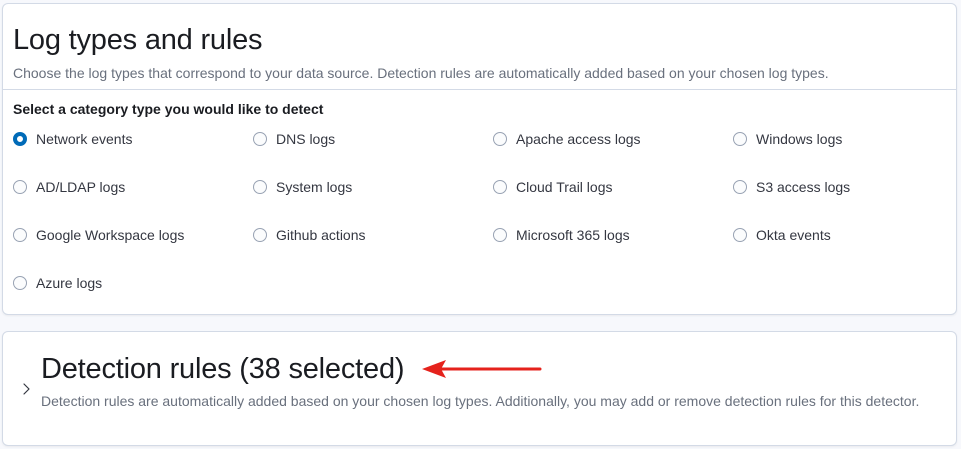  I want to click on log-types-title: Log types and rules, so click(138, 40).